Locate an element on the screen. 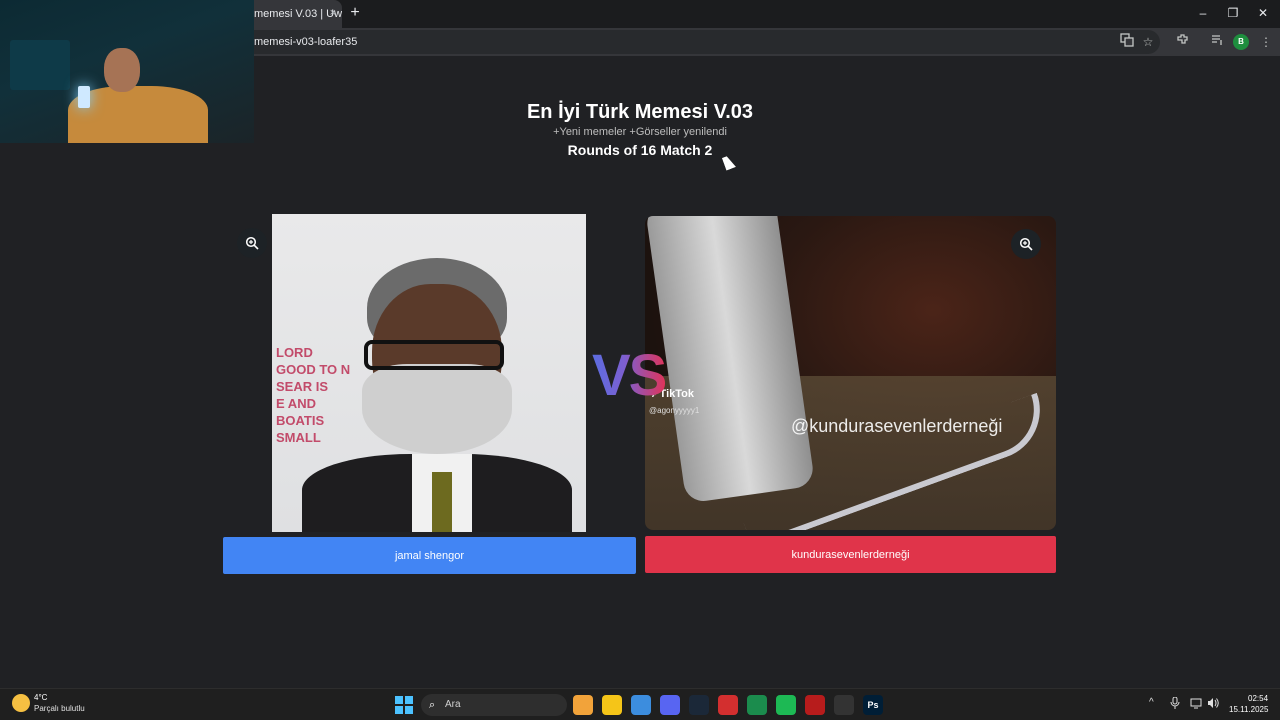 This screenshot has height=720, width=1280. beard-shape is located at coordinates (437, 409).